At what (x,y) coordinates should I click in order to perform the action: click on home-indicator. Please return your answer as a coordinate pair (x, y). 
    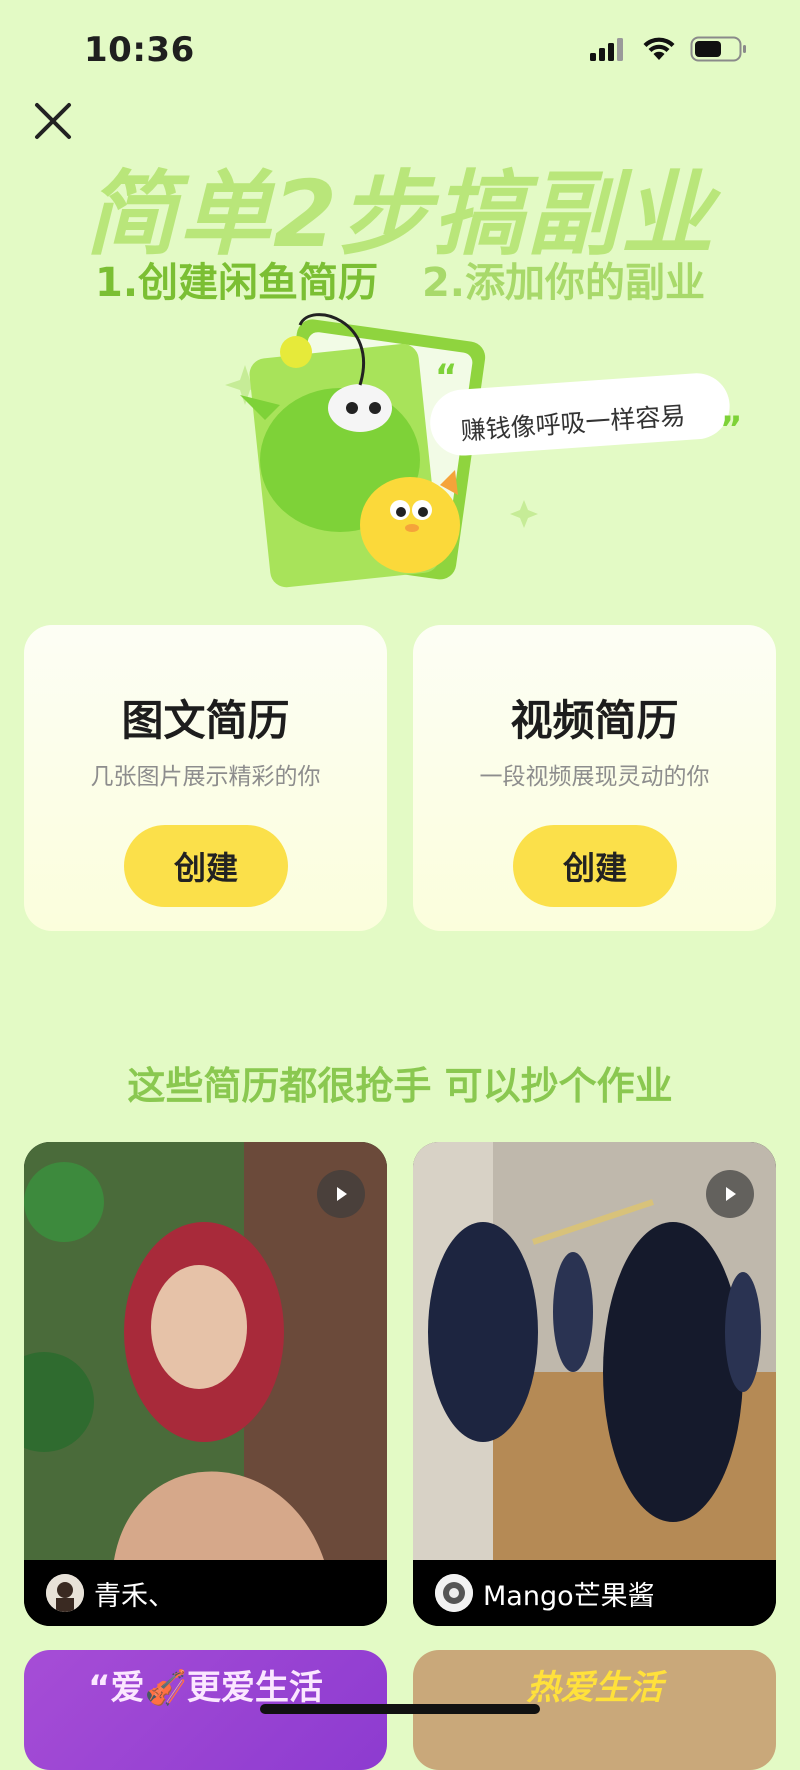
    Looking at the image, I should click on (400, 1709).